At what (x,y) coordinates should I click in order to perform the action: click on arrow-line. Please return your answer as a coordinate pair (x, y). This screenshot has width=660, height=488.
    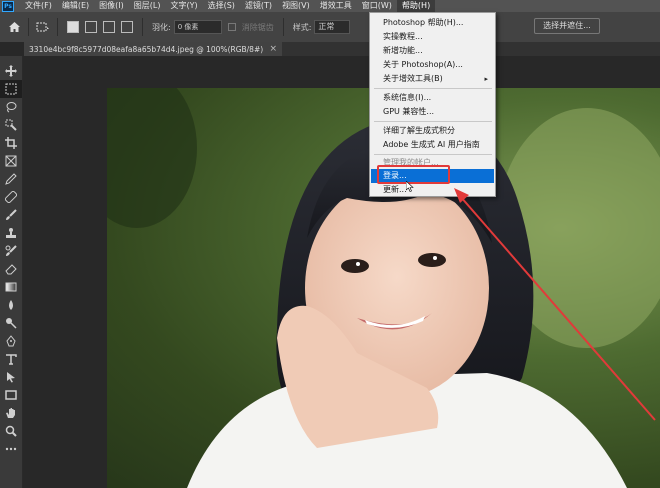
    Looking at the image, I should click on (557, 308).